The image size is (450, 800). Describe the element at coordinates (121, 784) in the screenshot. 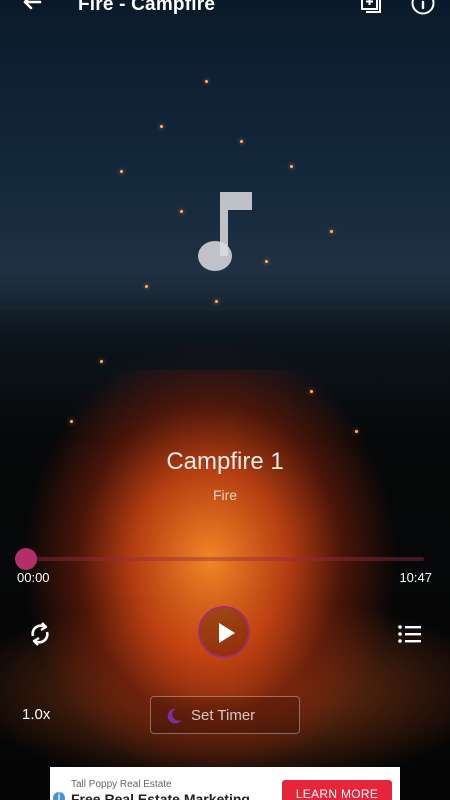

I see `ad-brand: Tall Poppy Real Estate` at that location.